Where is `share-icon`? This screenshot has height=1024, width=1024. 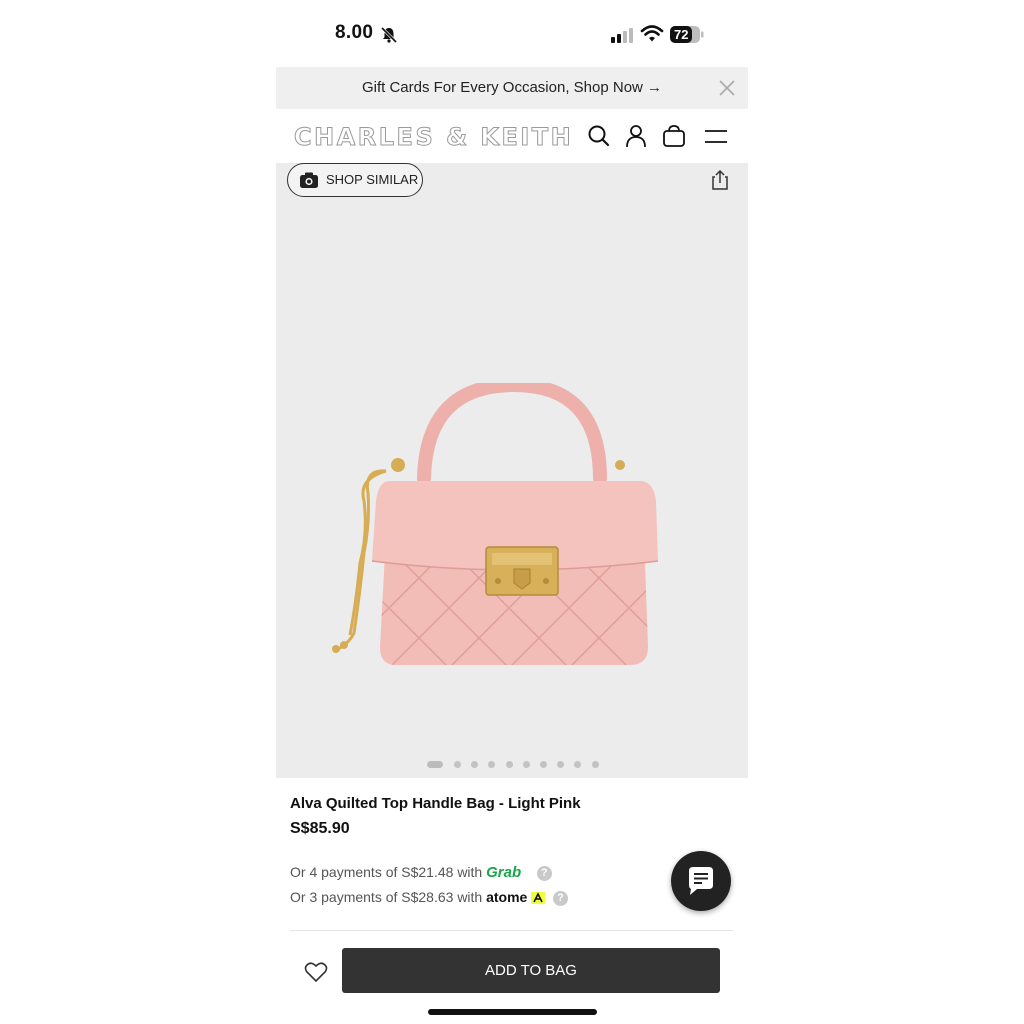
share-icon is located at coordinates (720, 180).